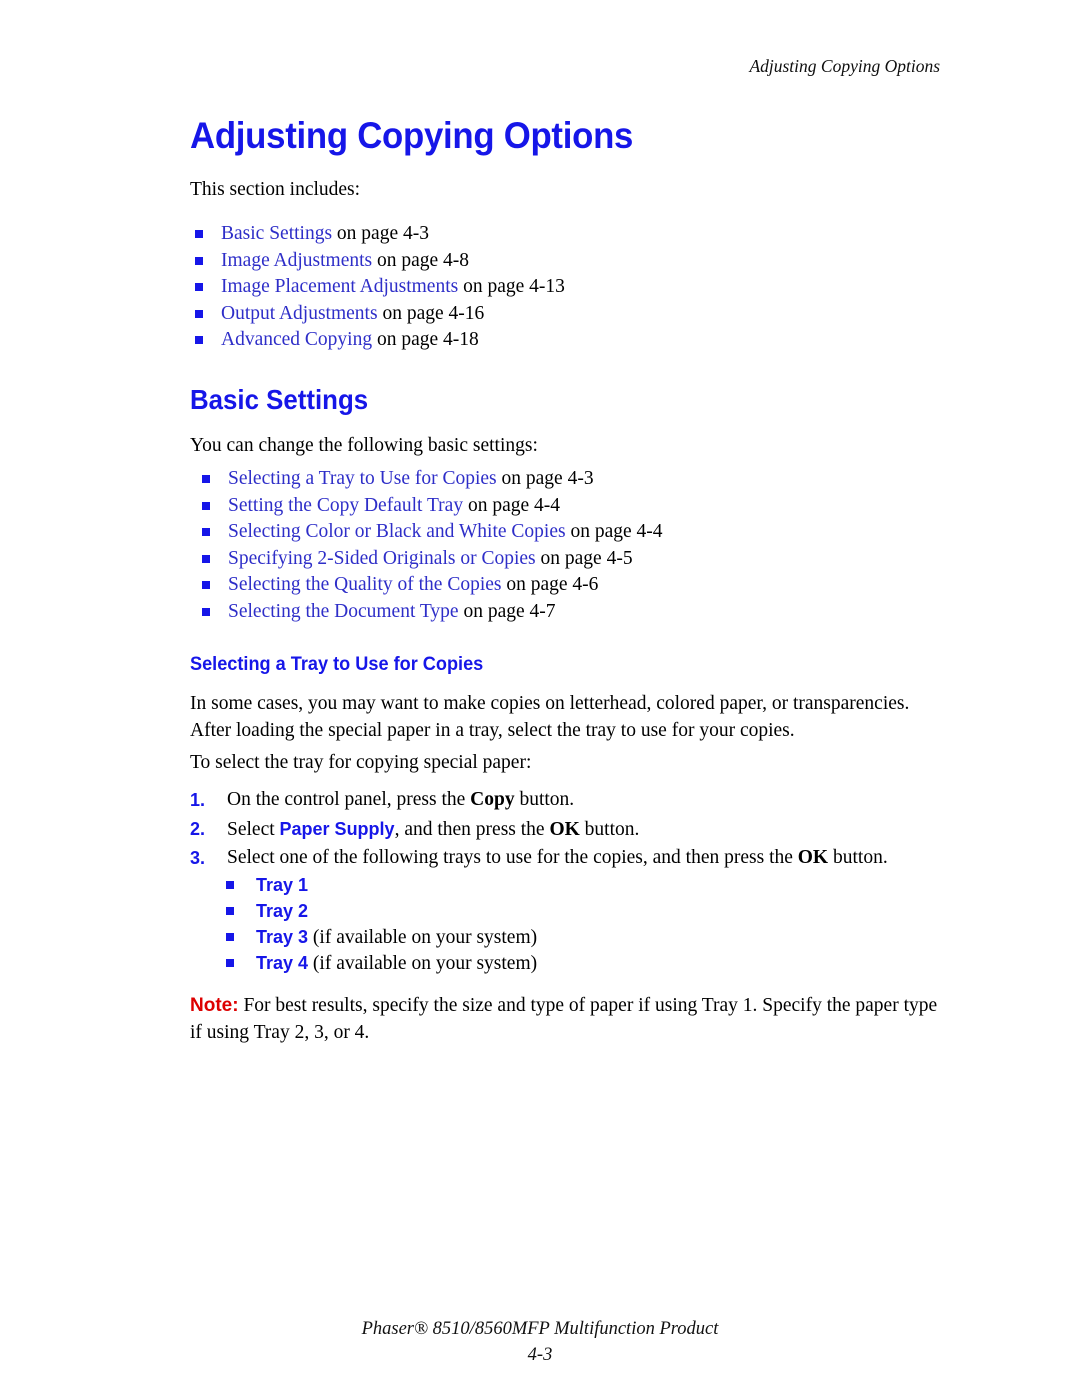 The height and width of the screenshot is (1397, 1080). I want to click on step-number: 1., so click(198, 800).